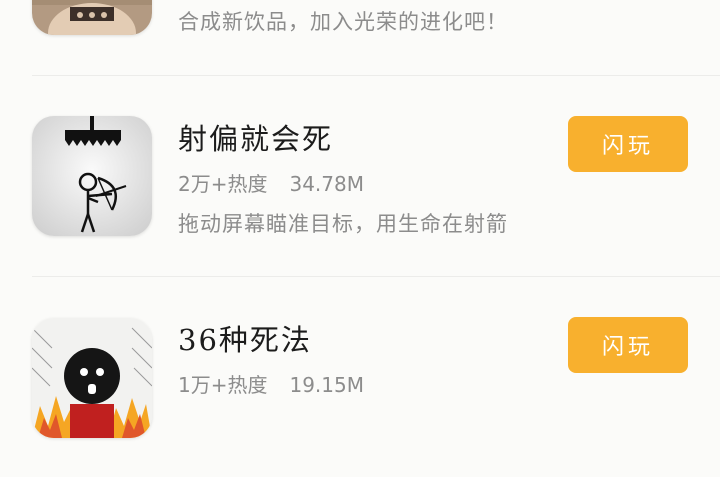 The height and width of the screenshot is (477, 720). Describe the element at coordinates (343, 22) in the screenshot. I see `game-description: 合成新饮品，加入光荣的进化吧！` at that location.